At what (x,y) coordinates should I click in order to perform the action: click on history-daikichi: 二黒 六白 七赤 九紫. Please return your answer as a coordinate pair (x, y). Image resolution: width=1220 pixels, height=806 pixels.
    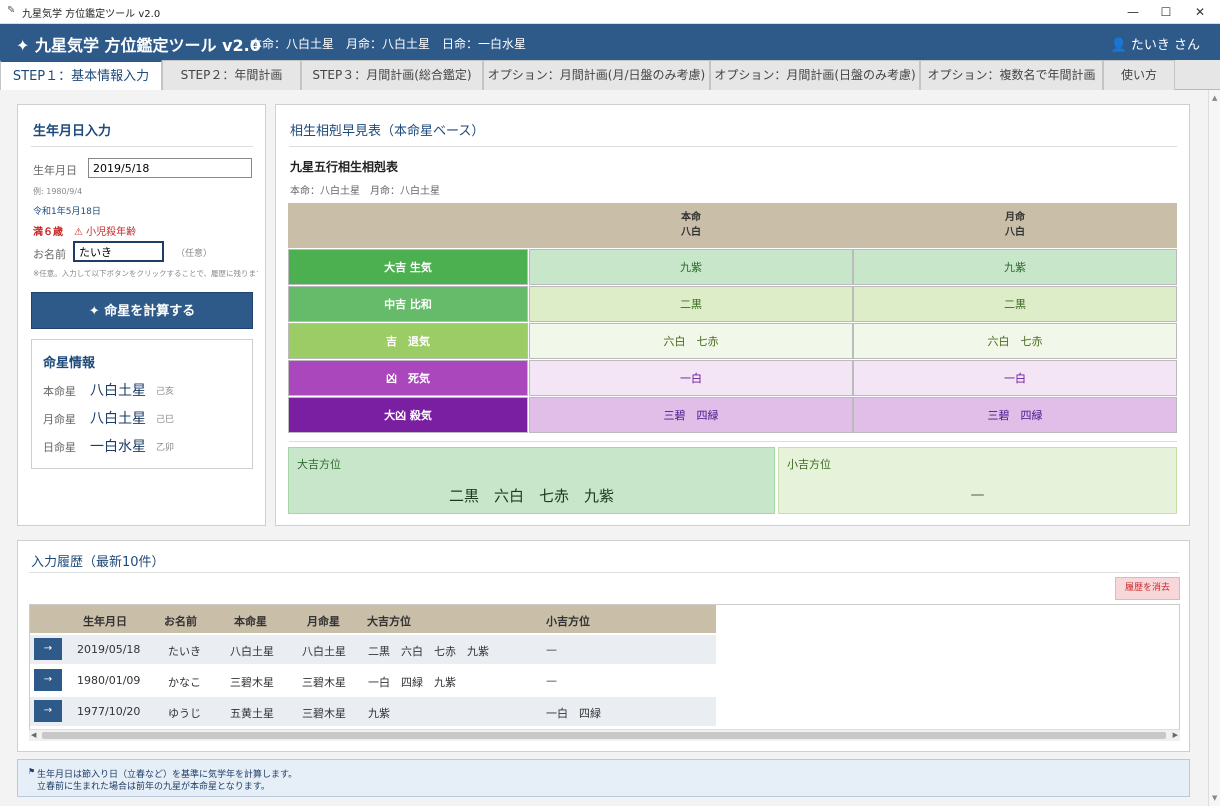
    Looking at the image, I should click on (428, 651).